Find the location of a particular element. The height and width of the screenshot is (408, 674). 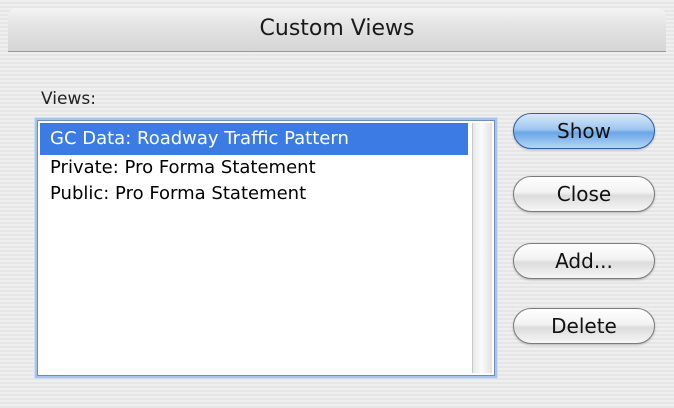

dialog-title: Custom Views is located at coordinates (337, 28).